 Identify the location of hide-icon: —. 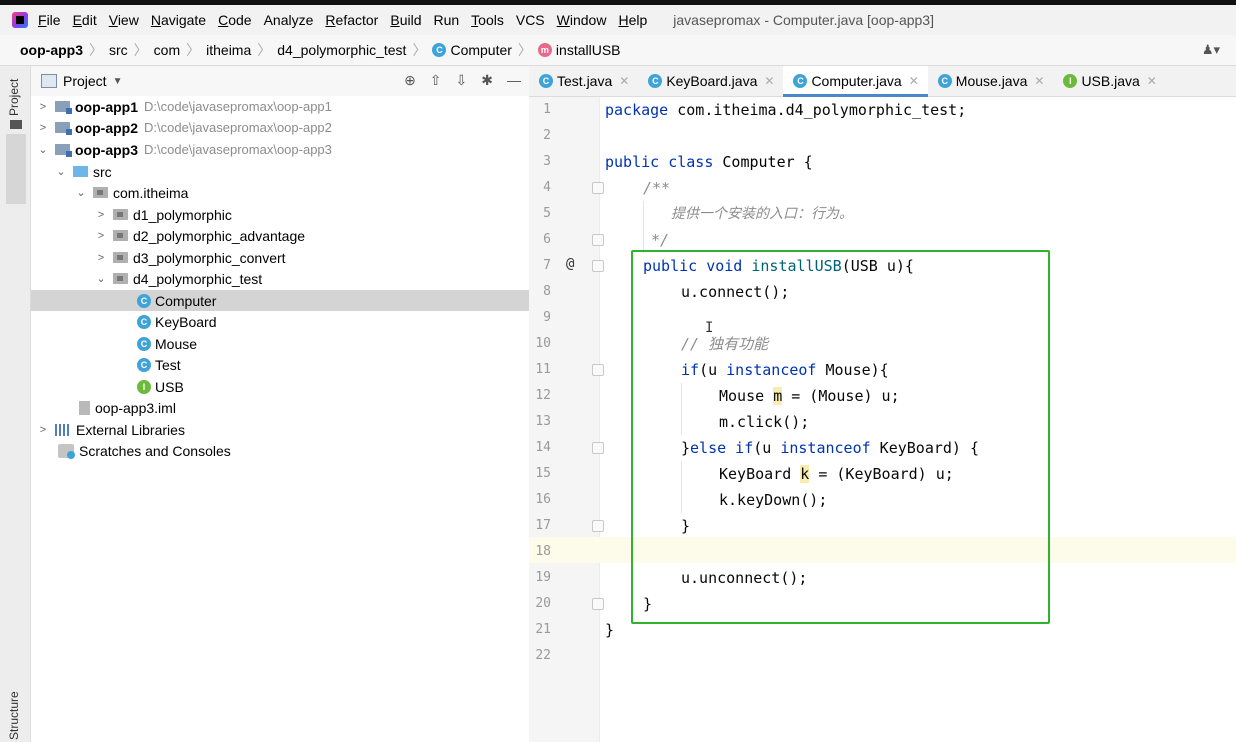
(514, 80).